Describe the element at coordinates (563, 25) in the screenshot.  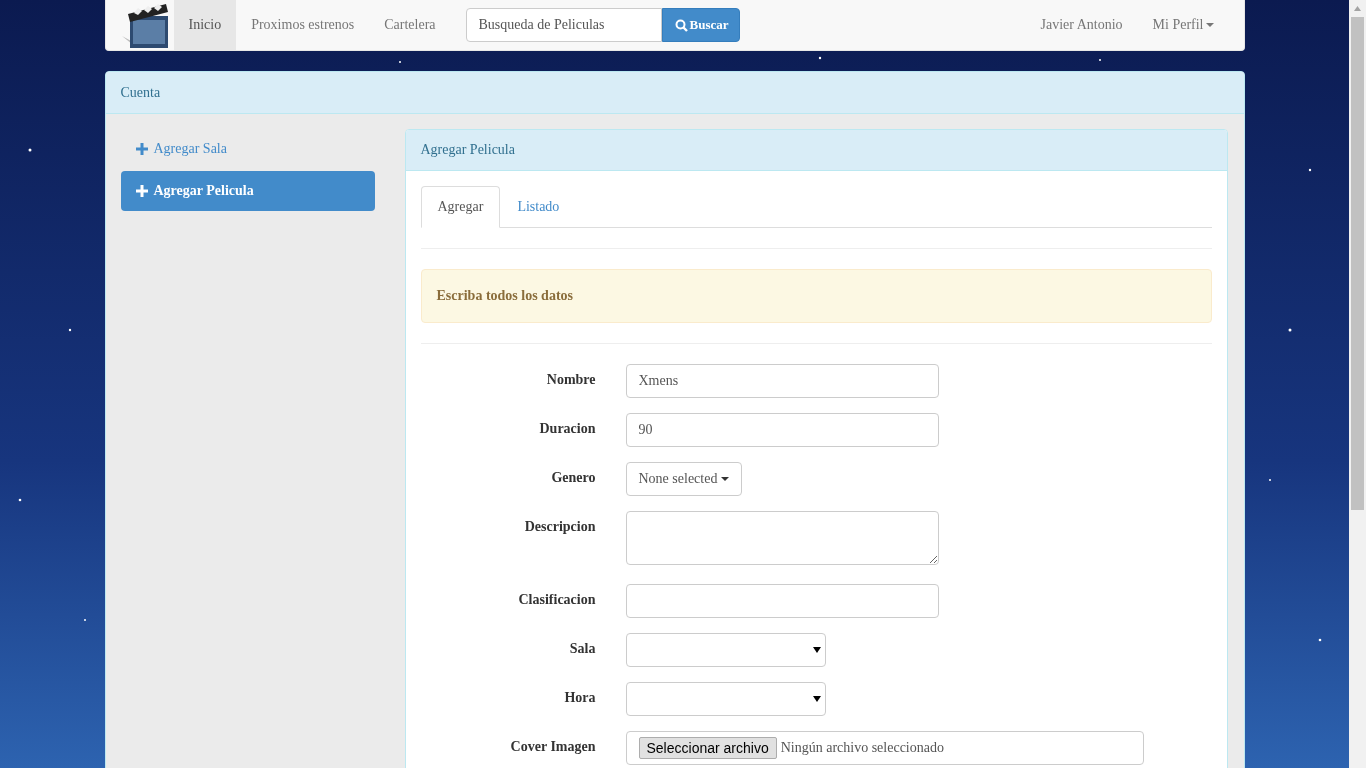
I see `search-field: Busqueda de Peliculas` at that location.